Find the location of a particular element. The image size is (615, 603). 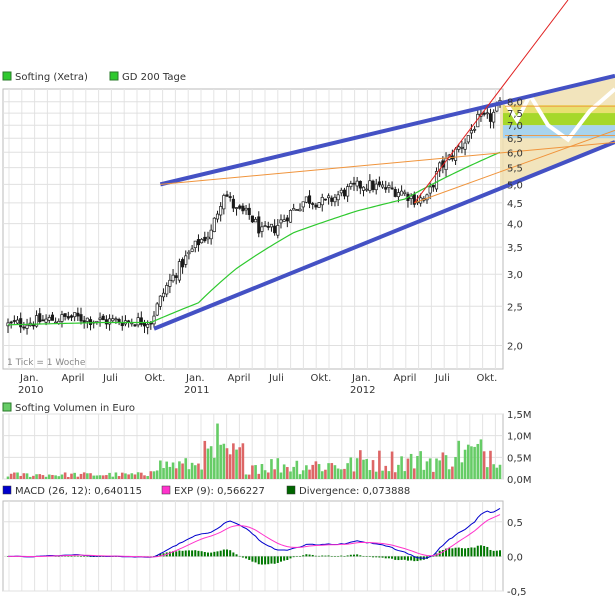

x-tick-label: April is located at coordinates (239, 378).